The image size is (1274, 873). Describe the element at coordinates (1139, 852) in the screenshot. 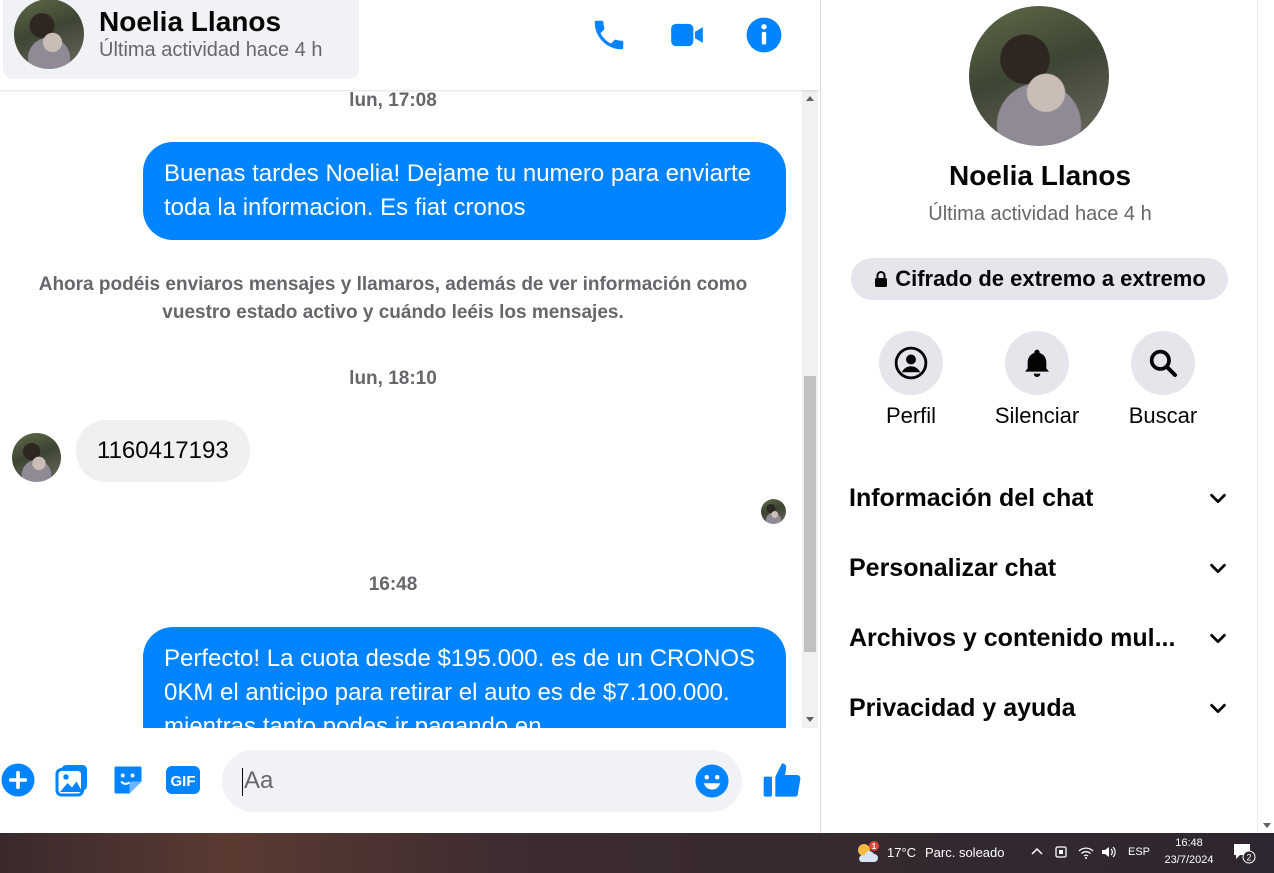

I see `input-language: ESP` at that location.